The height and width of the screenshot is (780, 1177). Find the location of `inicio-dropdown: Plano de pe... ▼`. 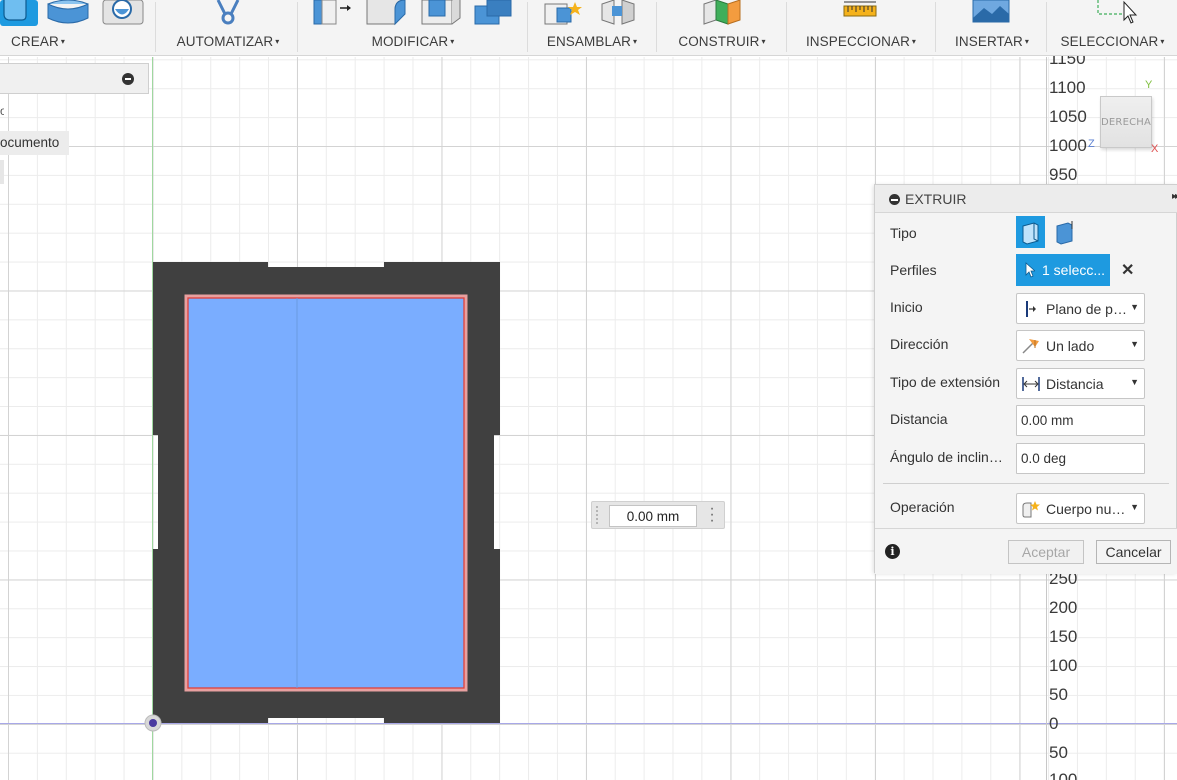

inicio-dropdown: Plano de pe... ▼ is located at coordinates (1080, 308).